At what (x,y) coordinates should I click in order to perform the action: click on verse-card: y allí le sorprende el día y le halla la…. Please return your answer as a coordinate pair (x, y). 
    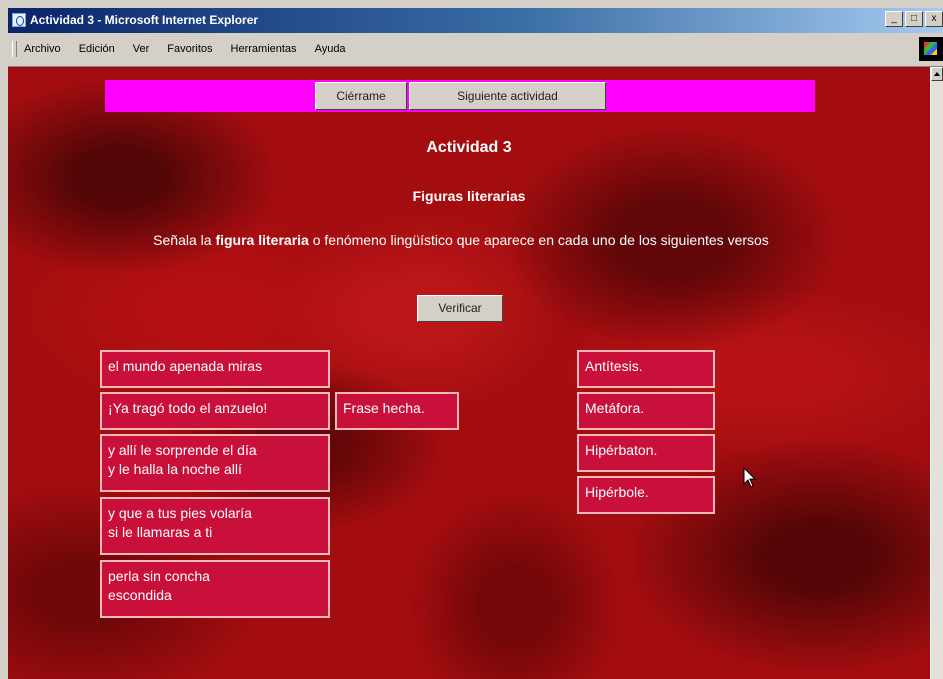
    Looking at the image, I should click on (215, 463).